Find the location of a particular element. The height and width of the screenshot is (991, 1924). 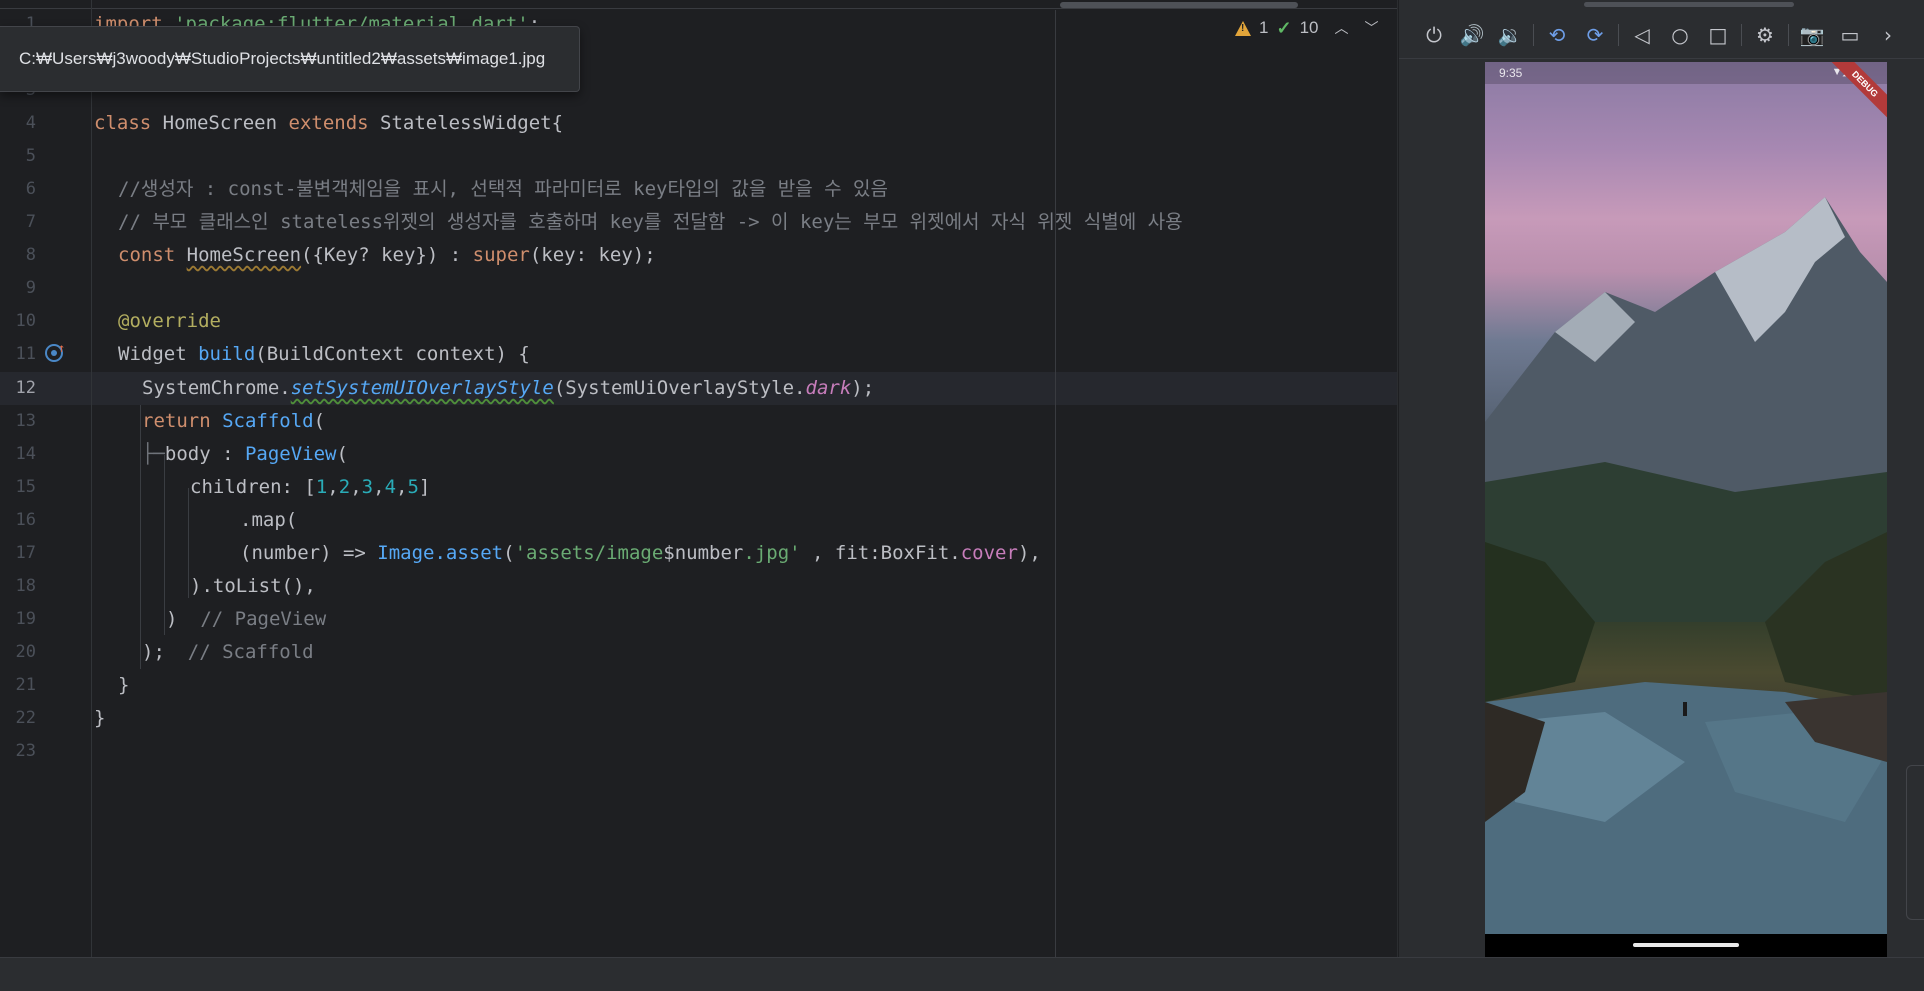

code-line-15: children: [1,2,3,4,5] is located at coordinates (310, 487).